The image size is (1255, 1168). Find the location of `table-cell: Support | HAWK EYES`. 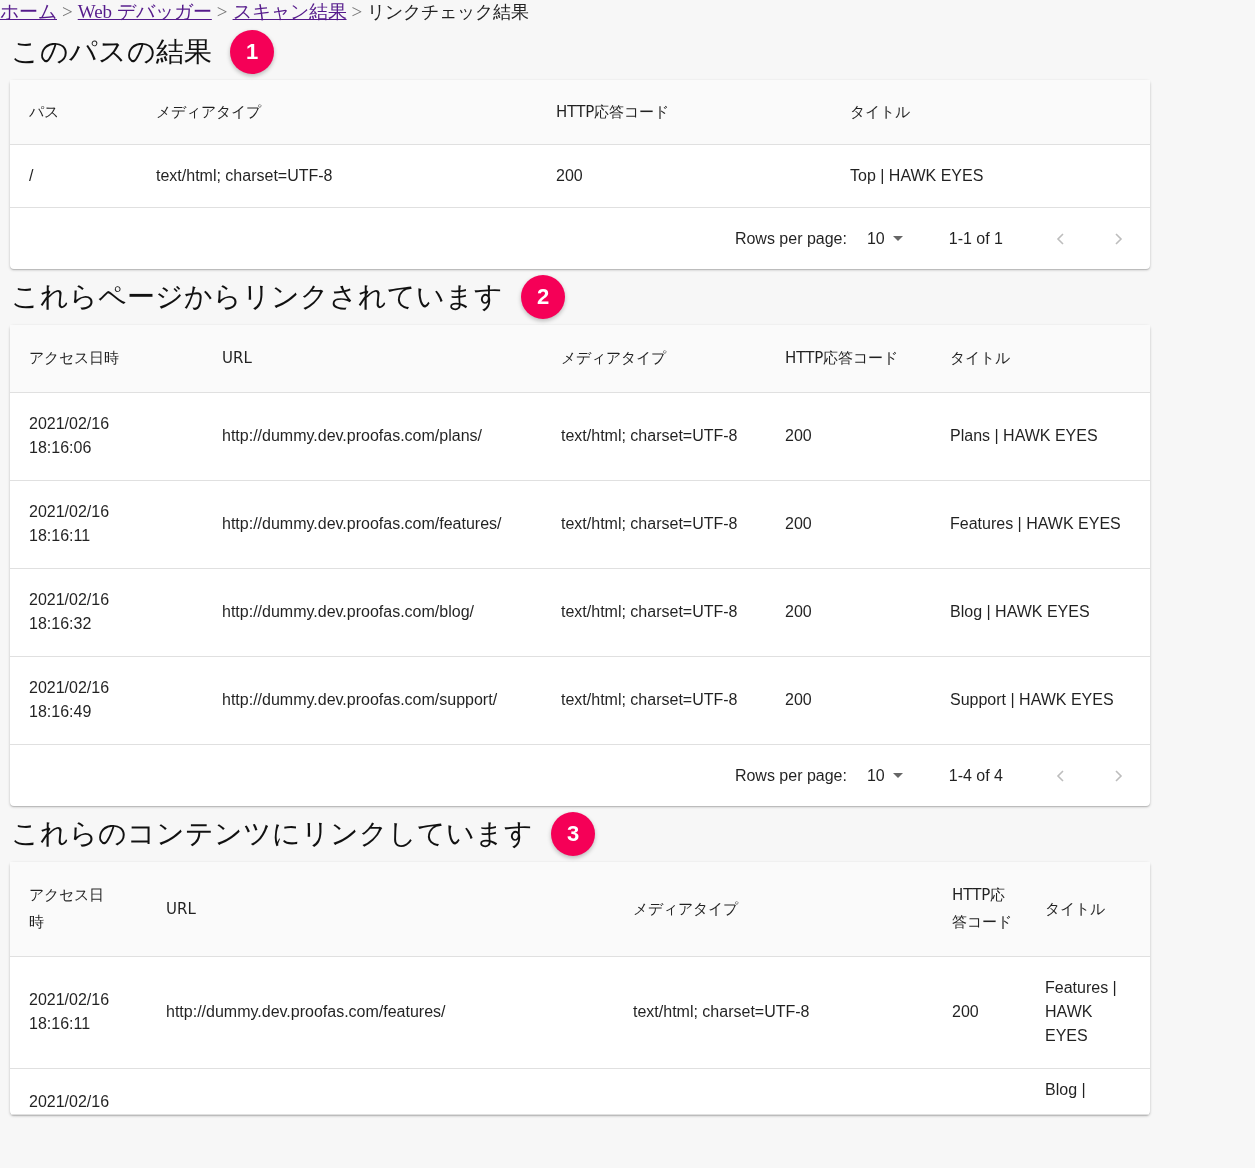

table-cell: Support | HAWK EYES is located at coordinates (1032, 699).